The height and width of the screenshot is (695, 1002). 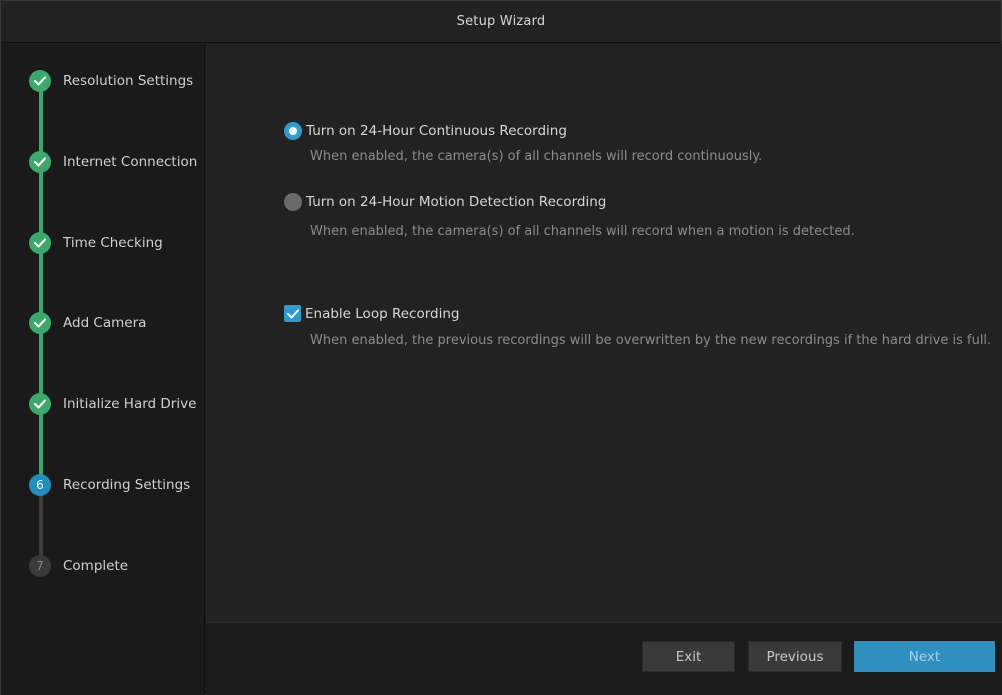 I want to click on step-internet-connection: Internet Connection, so click(x=113, y=162).